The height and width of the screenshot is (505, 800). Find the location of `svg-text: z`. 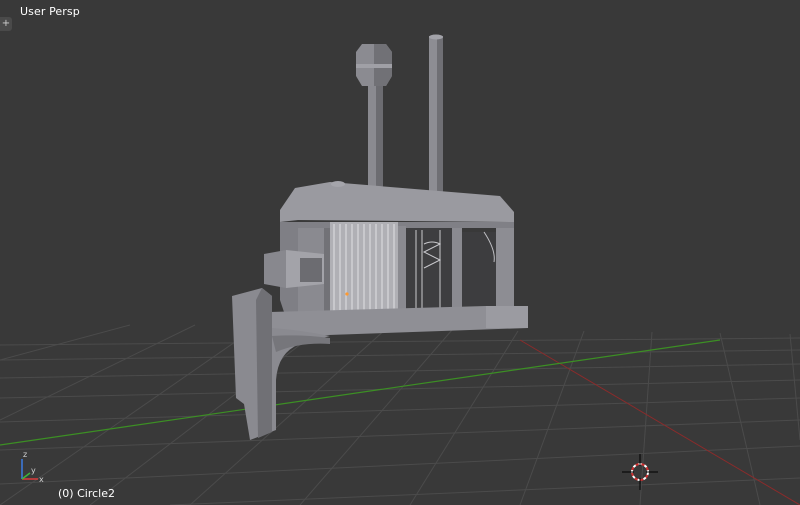

svg-text: z is located at coordinates (25, 454).